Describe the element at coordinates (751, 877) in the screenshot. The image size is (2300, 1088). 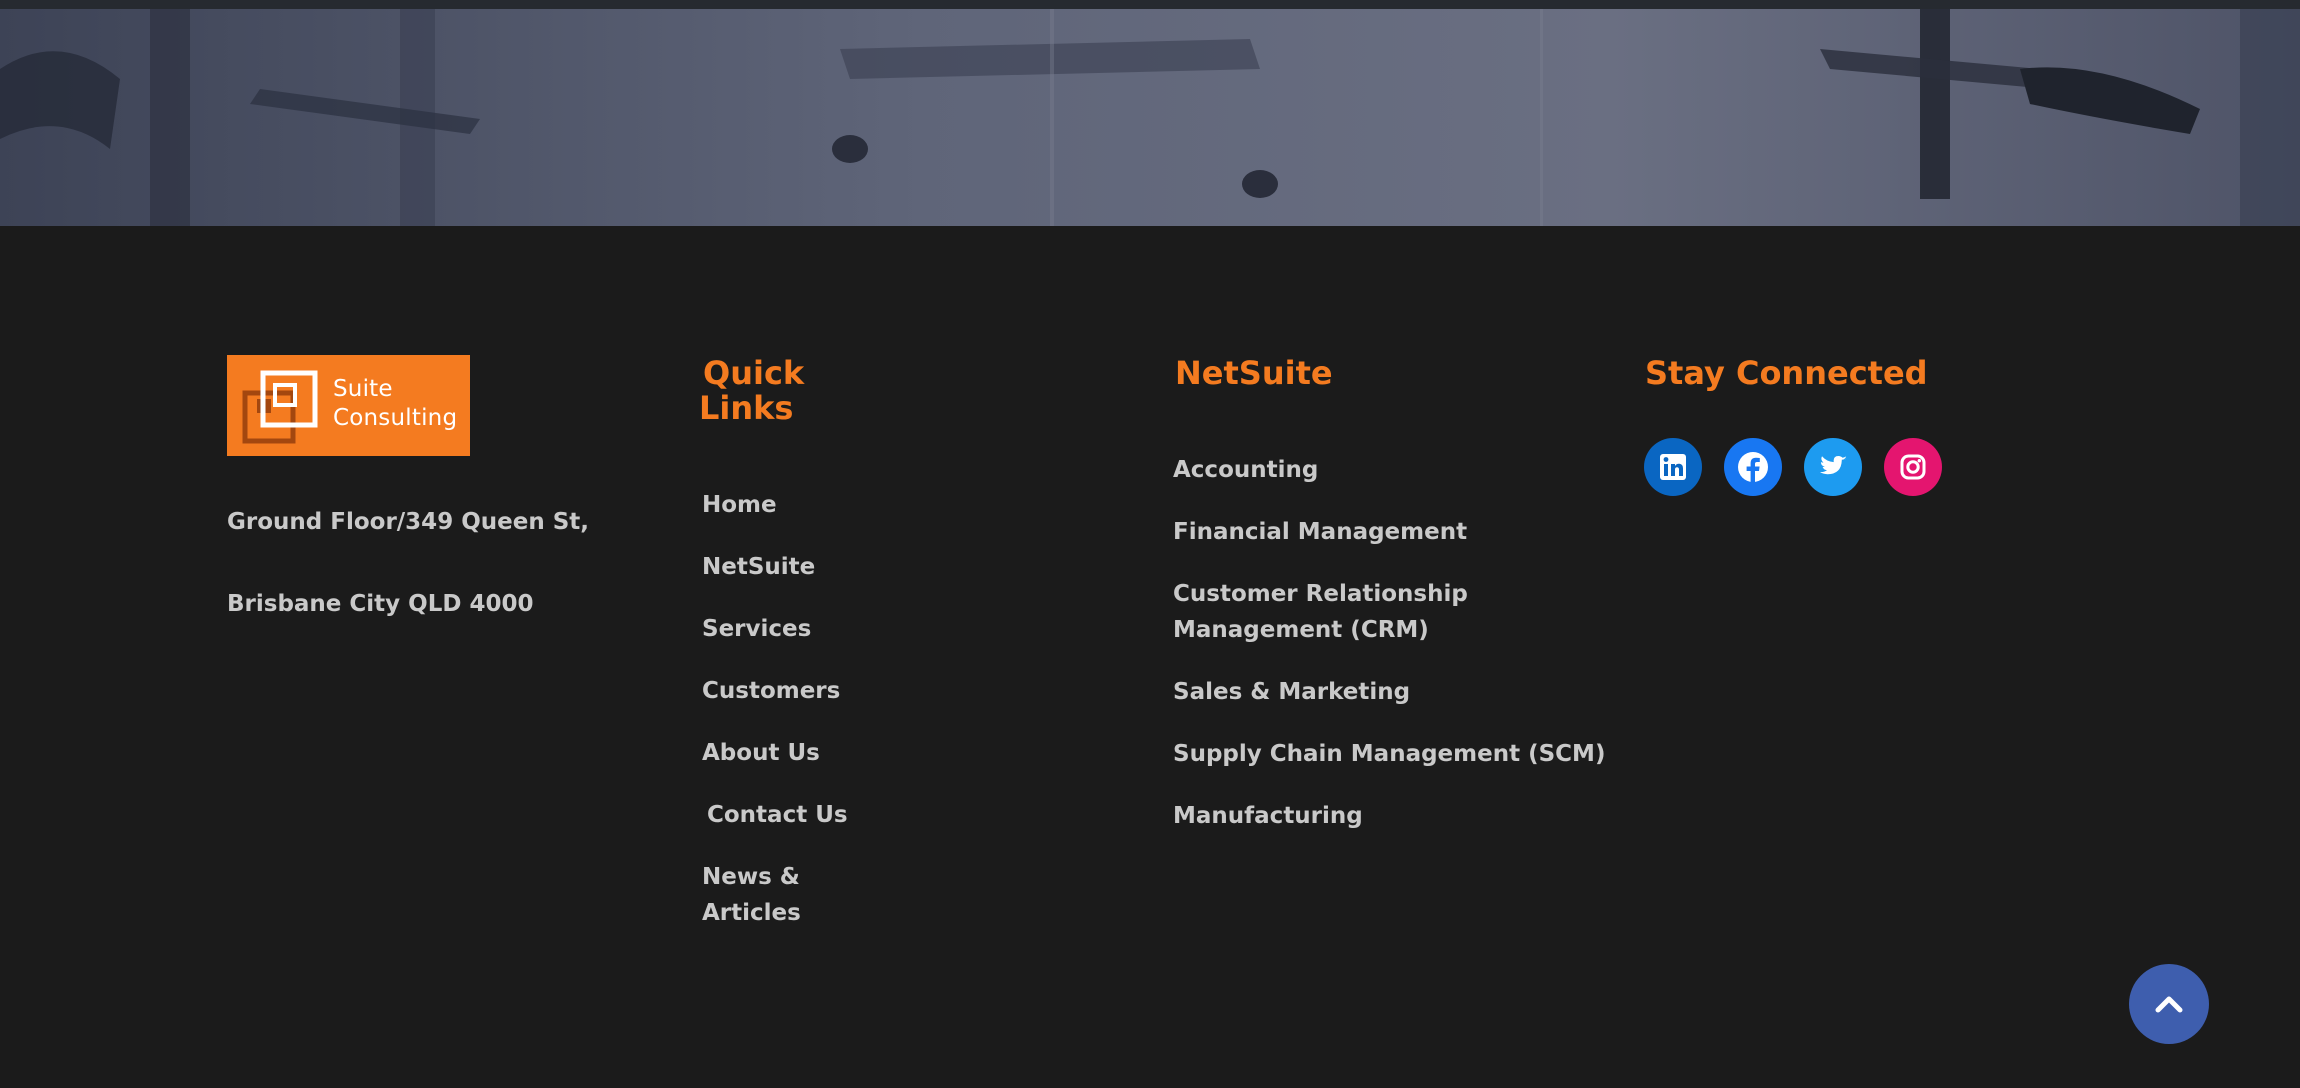
I see `news-articles-line-1: News &` at that location.